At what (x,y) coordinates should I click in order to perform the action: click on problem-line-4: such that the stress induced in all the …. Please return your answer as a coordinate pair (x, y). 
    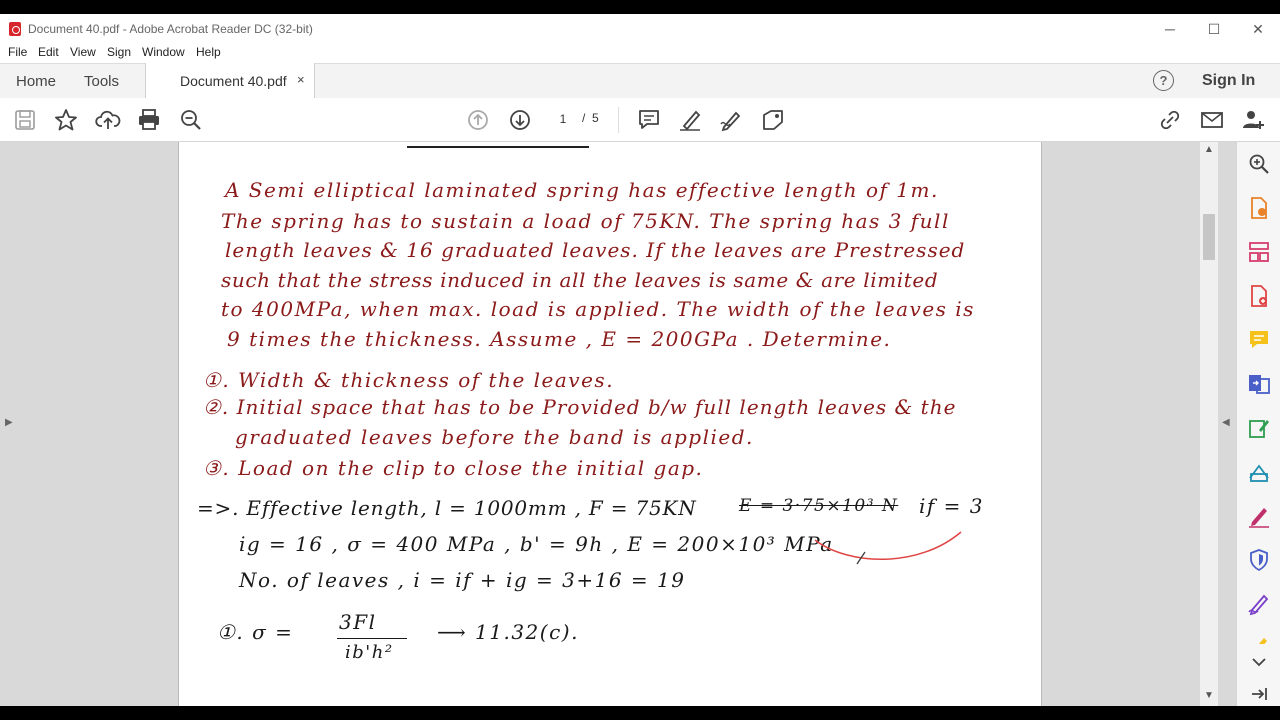
    Looking at the image, I should click on (580, 280).